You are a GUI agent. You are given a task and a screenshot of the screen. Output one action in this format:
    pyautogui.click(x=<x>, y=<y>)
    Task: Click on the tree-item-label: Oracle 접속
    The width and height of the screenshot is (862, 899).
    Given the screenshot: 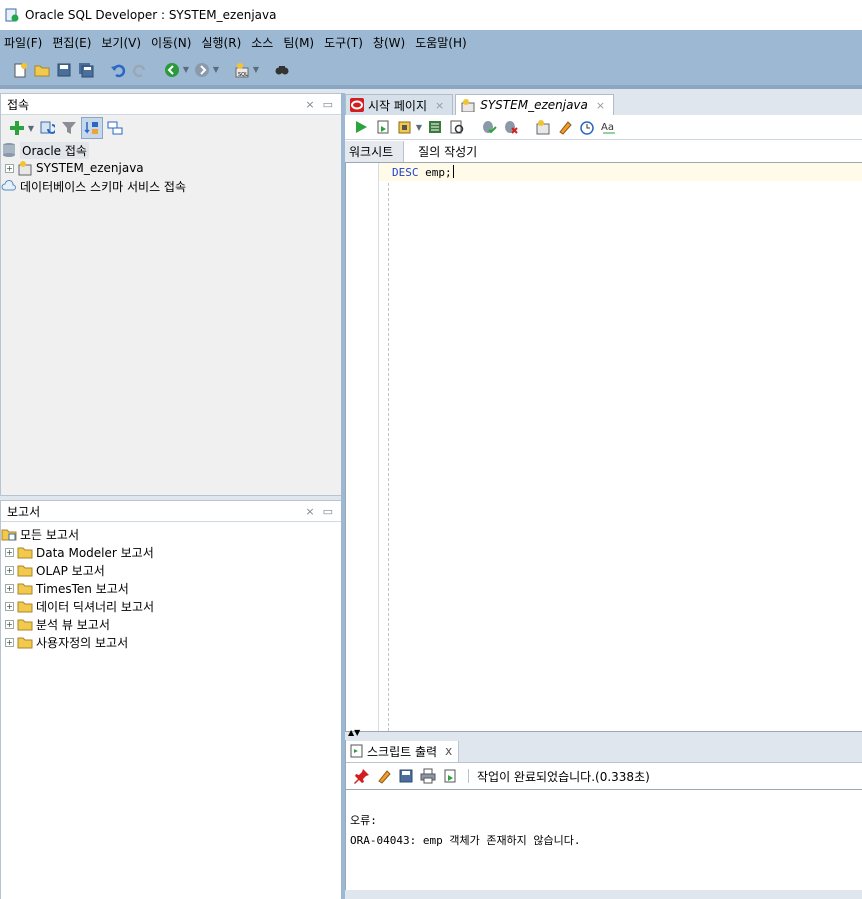 What is the action you would take?
    pyautogui.click(x=54, y=150)
    